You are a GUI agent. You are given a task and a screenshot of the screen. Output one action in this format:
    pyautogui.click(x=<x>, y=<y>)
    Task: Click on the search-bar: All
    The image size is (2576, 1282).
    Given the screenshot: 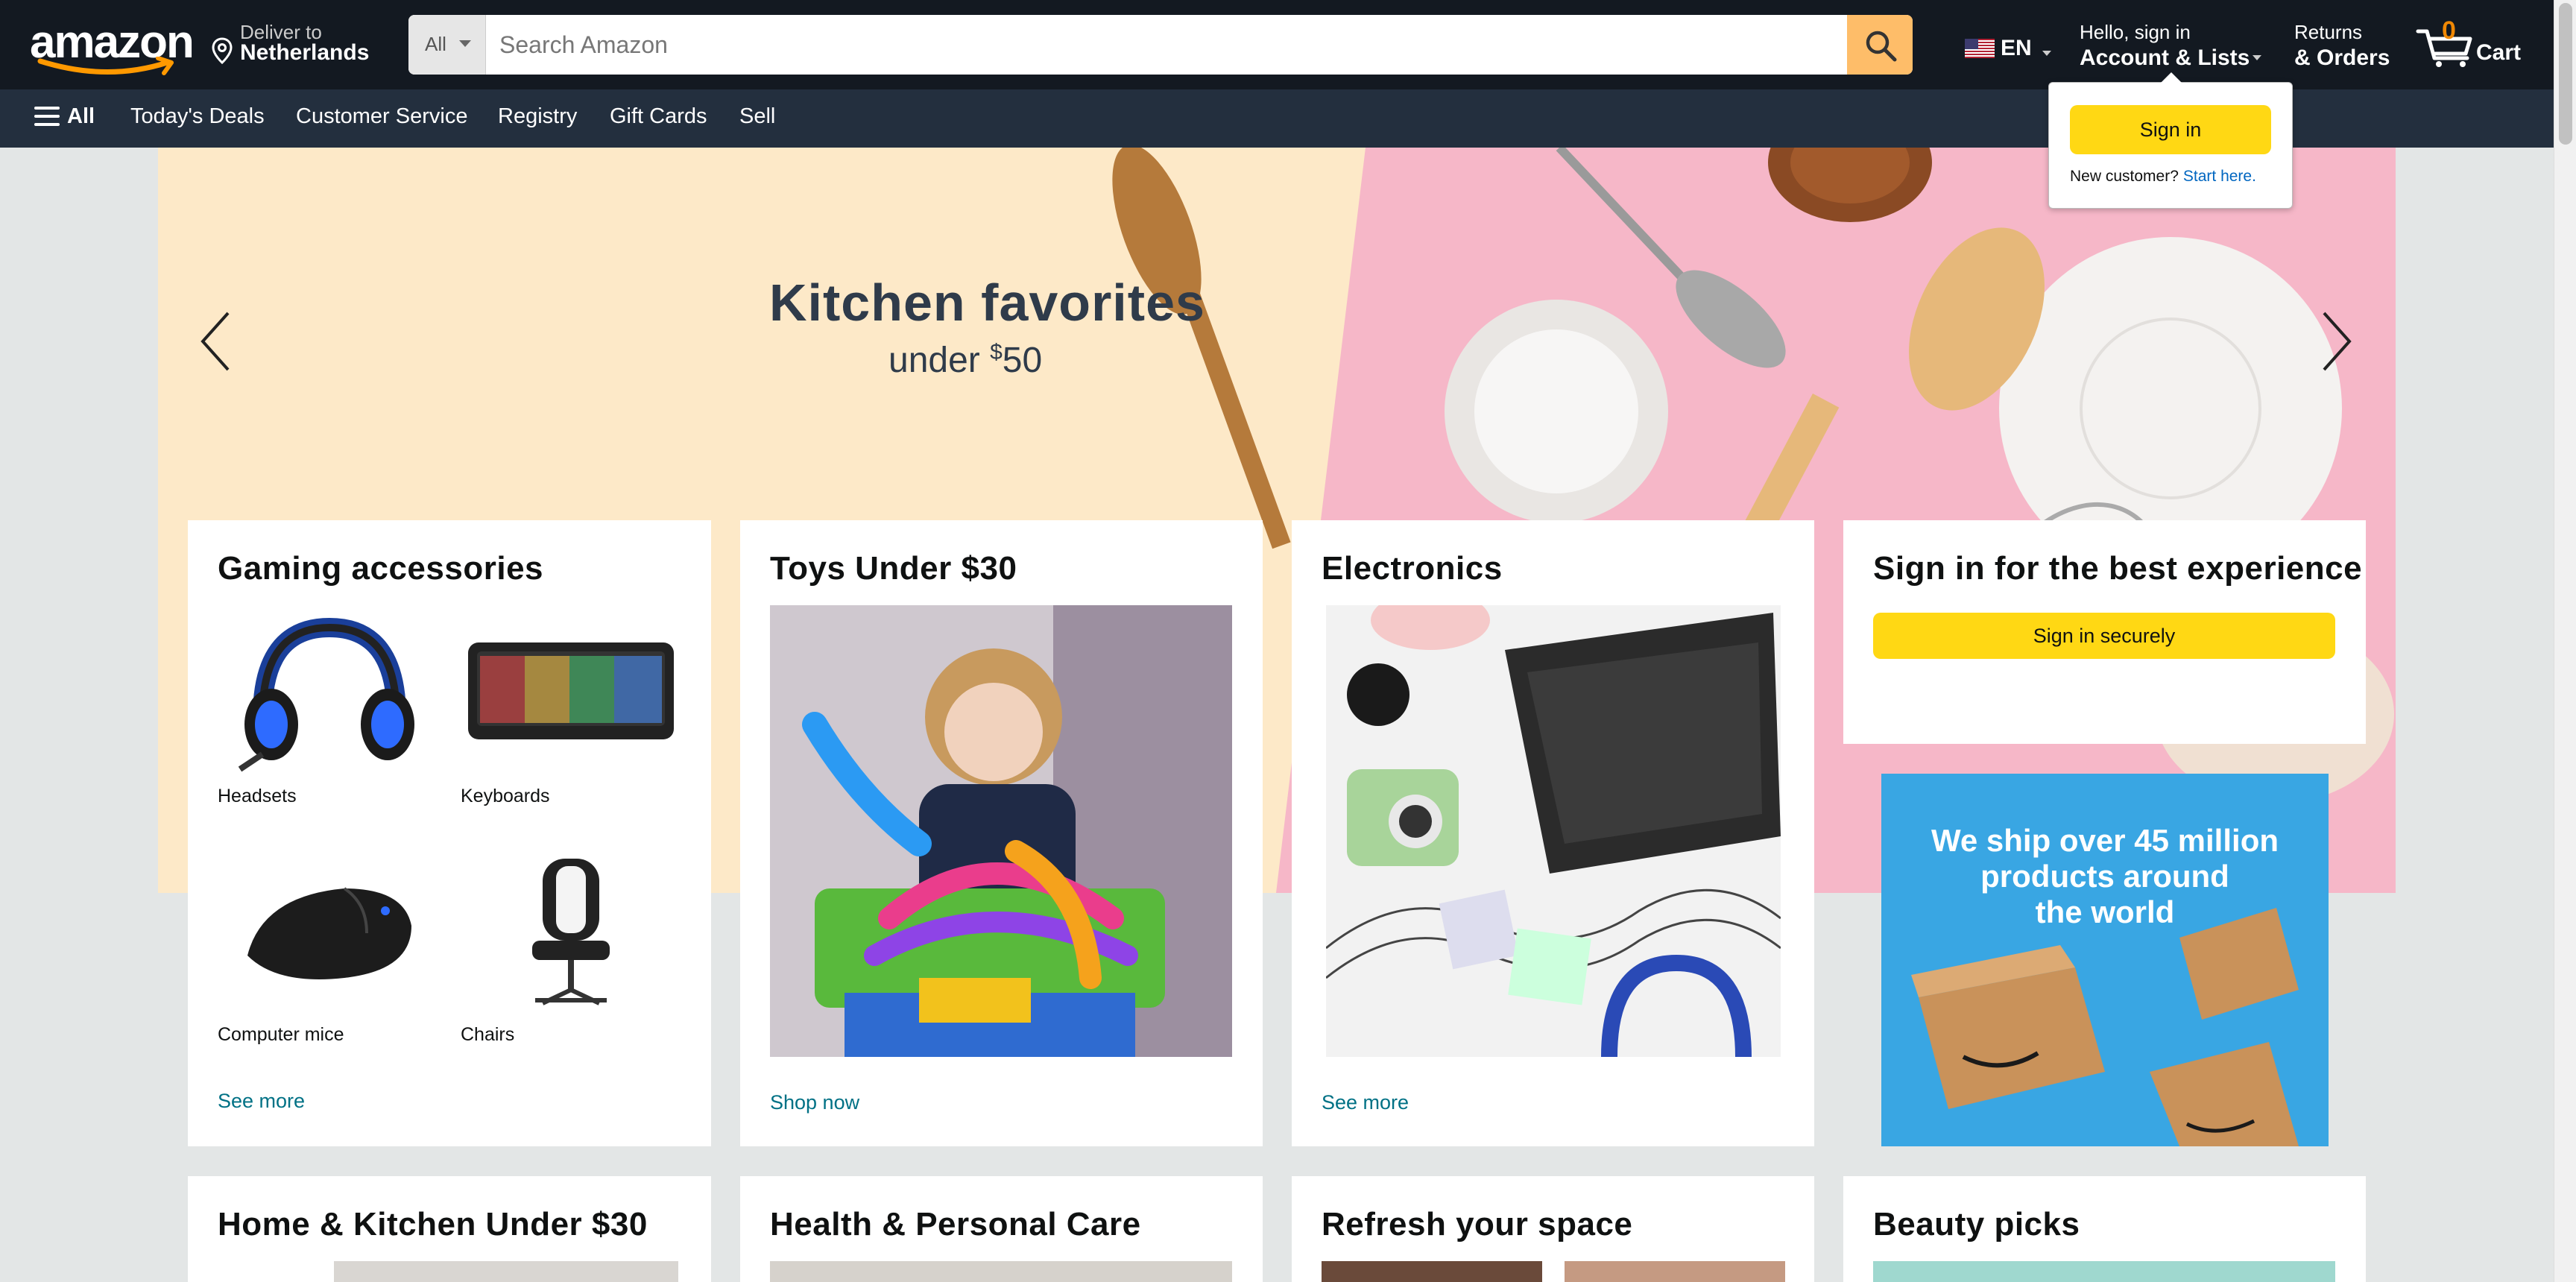 What is the action you would take?
    pyautogui.click(x=1160, y=45)
    